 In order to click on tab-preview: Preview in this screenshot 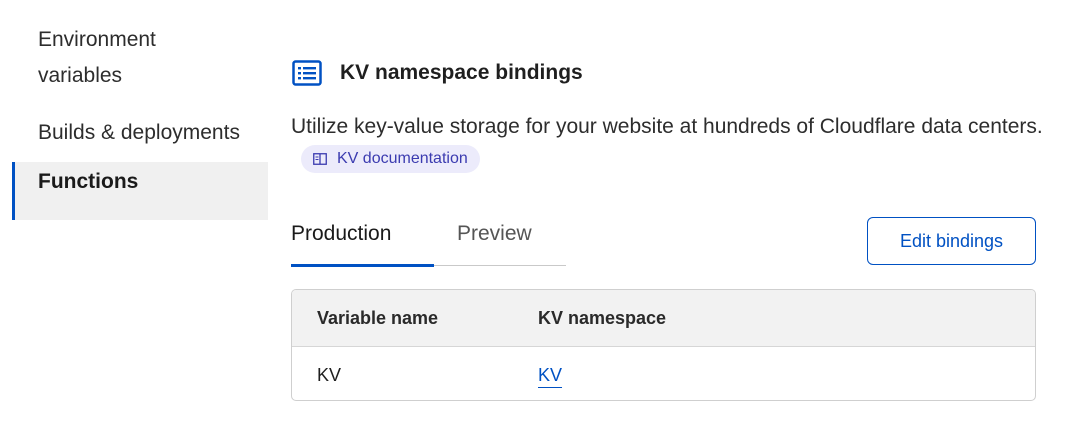, I will do `click(494, 234)`.